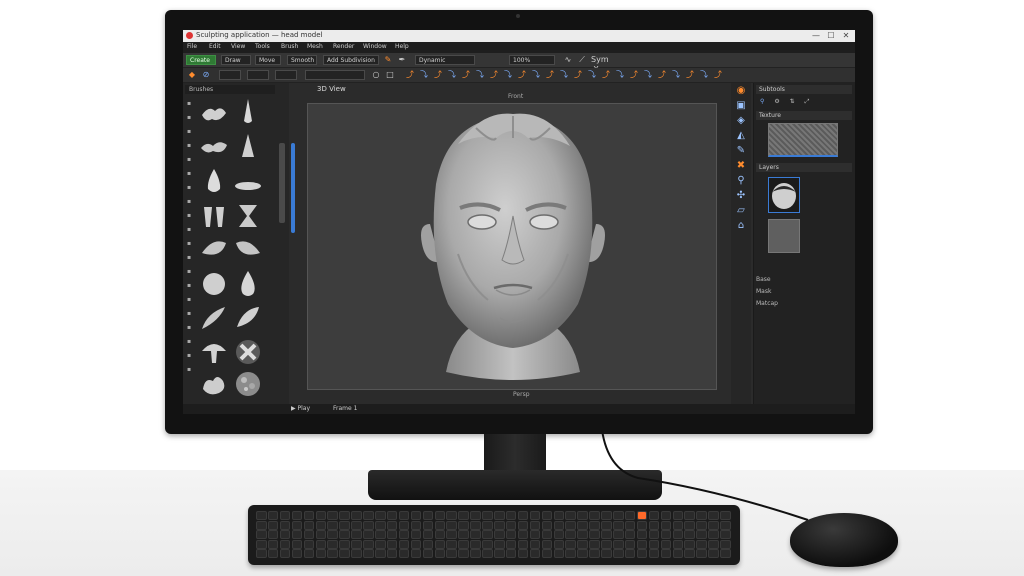 The image size is (1024, 576). I want to click on brush-sphere-thumbnail, so click(214, 284).